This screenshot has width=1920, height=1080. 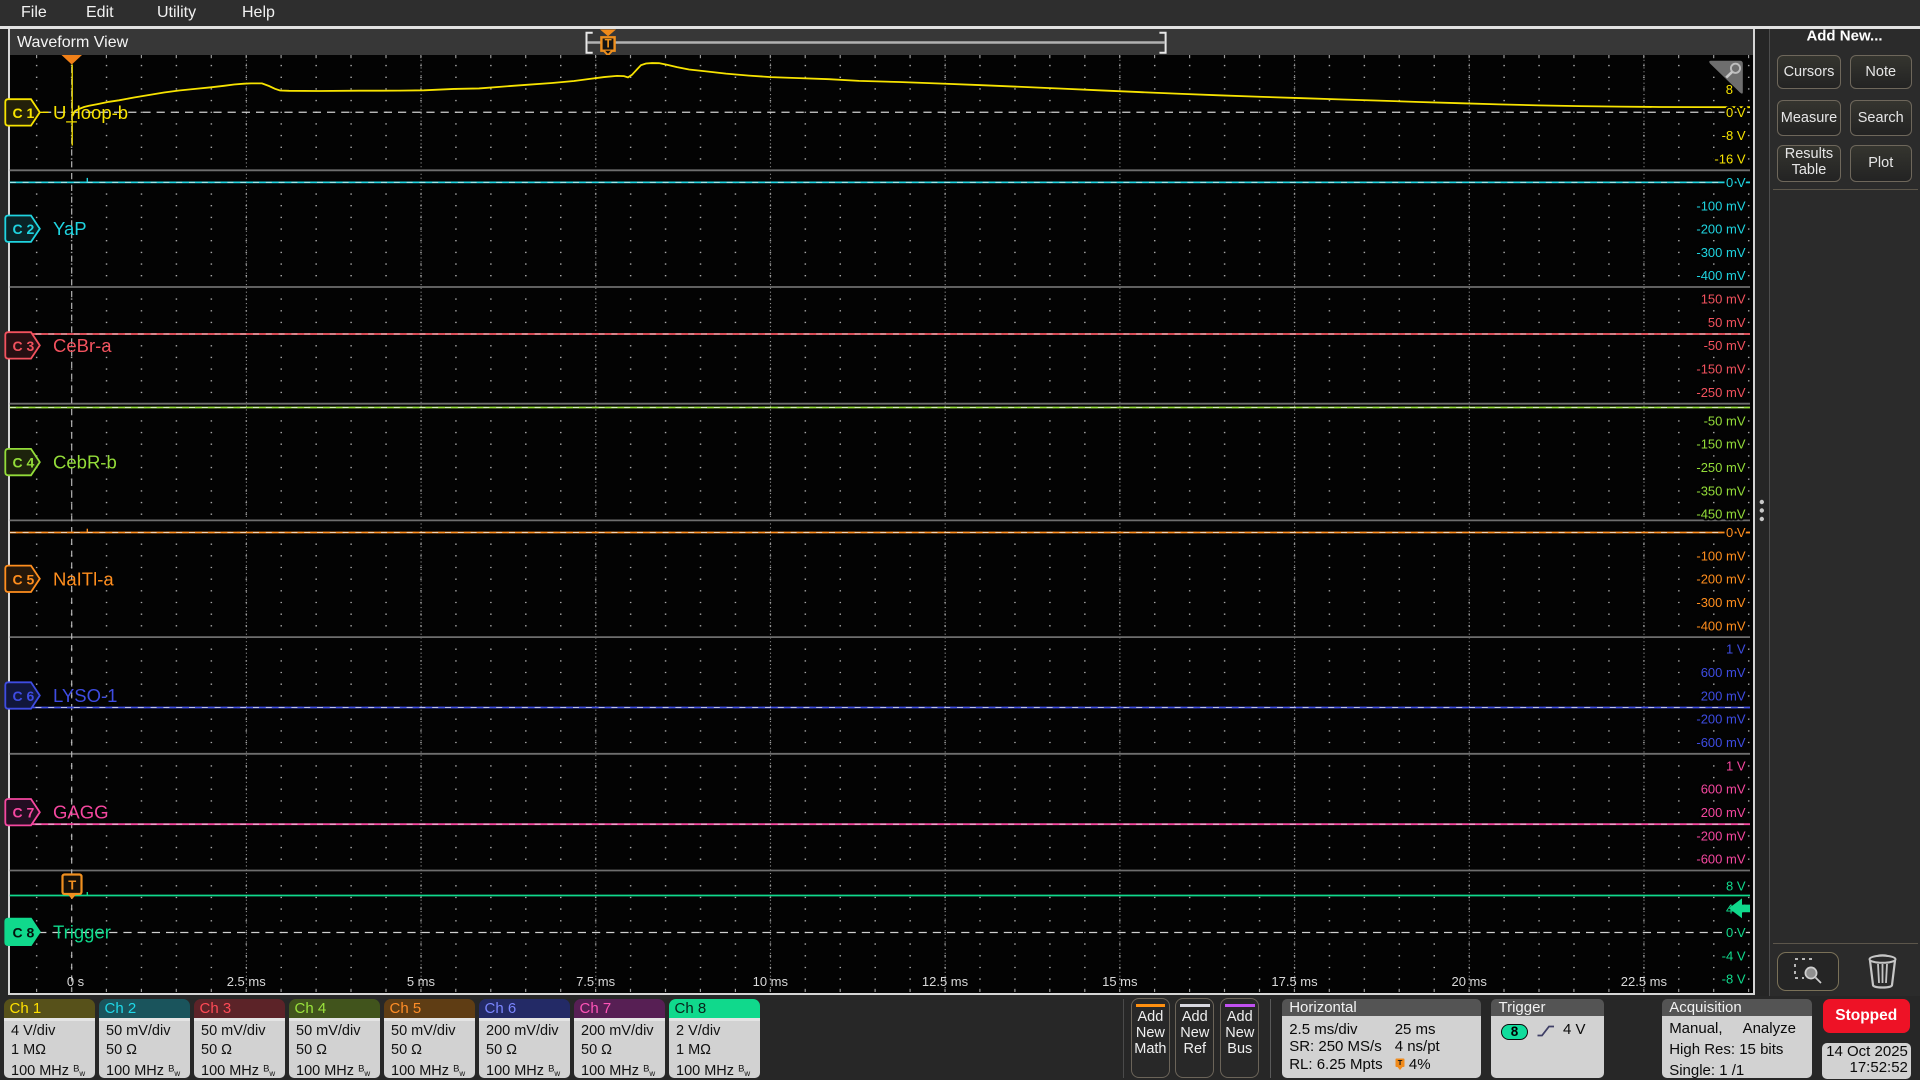 What do you see at coordinates (81, 812) in the screenshot?
I see `svg-text: GAGG` at bounding box center [81, 812].